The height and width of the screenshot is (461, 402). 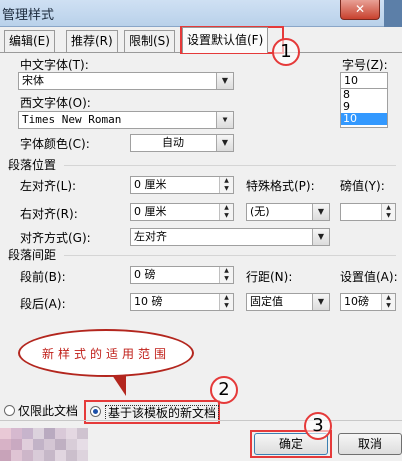 I want to click on close-button: ✕, so click(x=360, y=10).